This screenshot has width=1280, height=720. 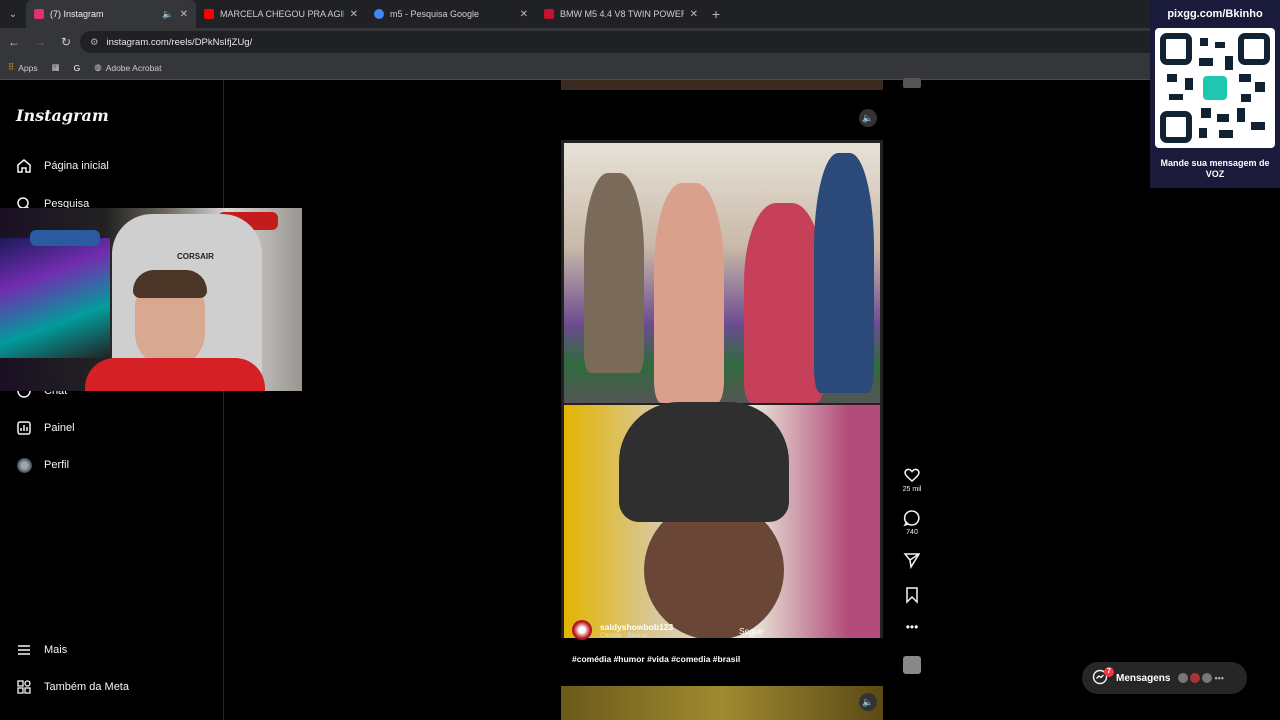 What do you see at coordinates (24, 428) in the screenshot?
I see `dashboard-icon` at bounding box center [24, 428].